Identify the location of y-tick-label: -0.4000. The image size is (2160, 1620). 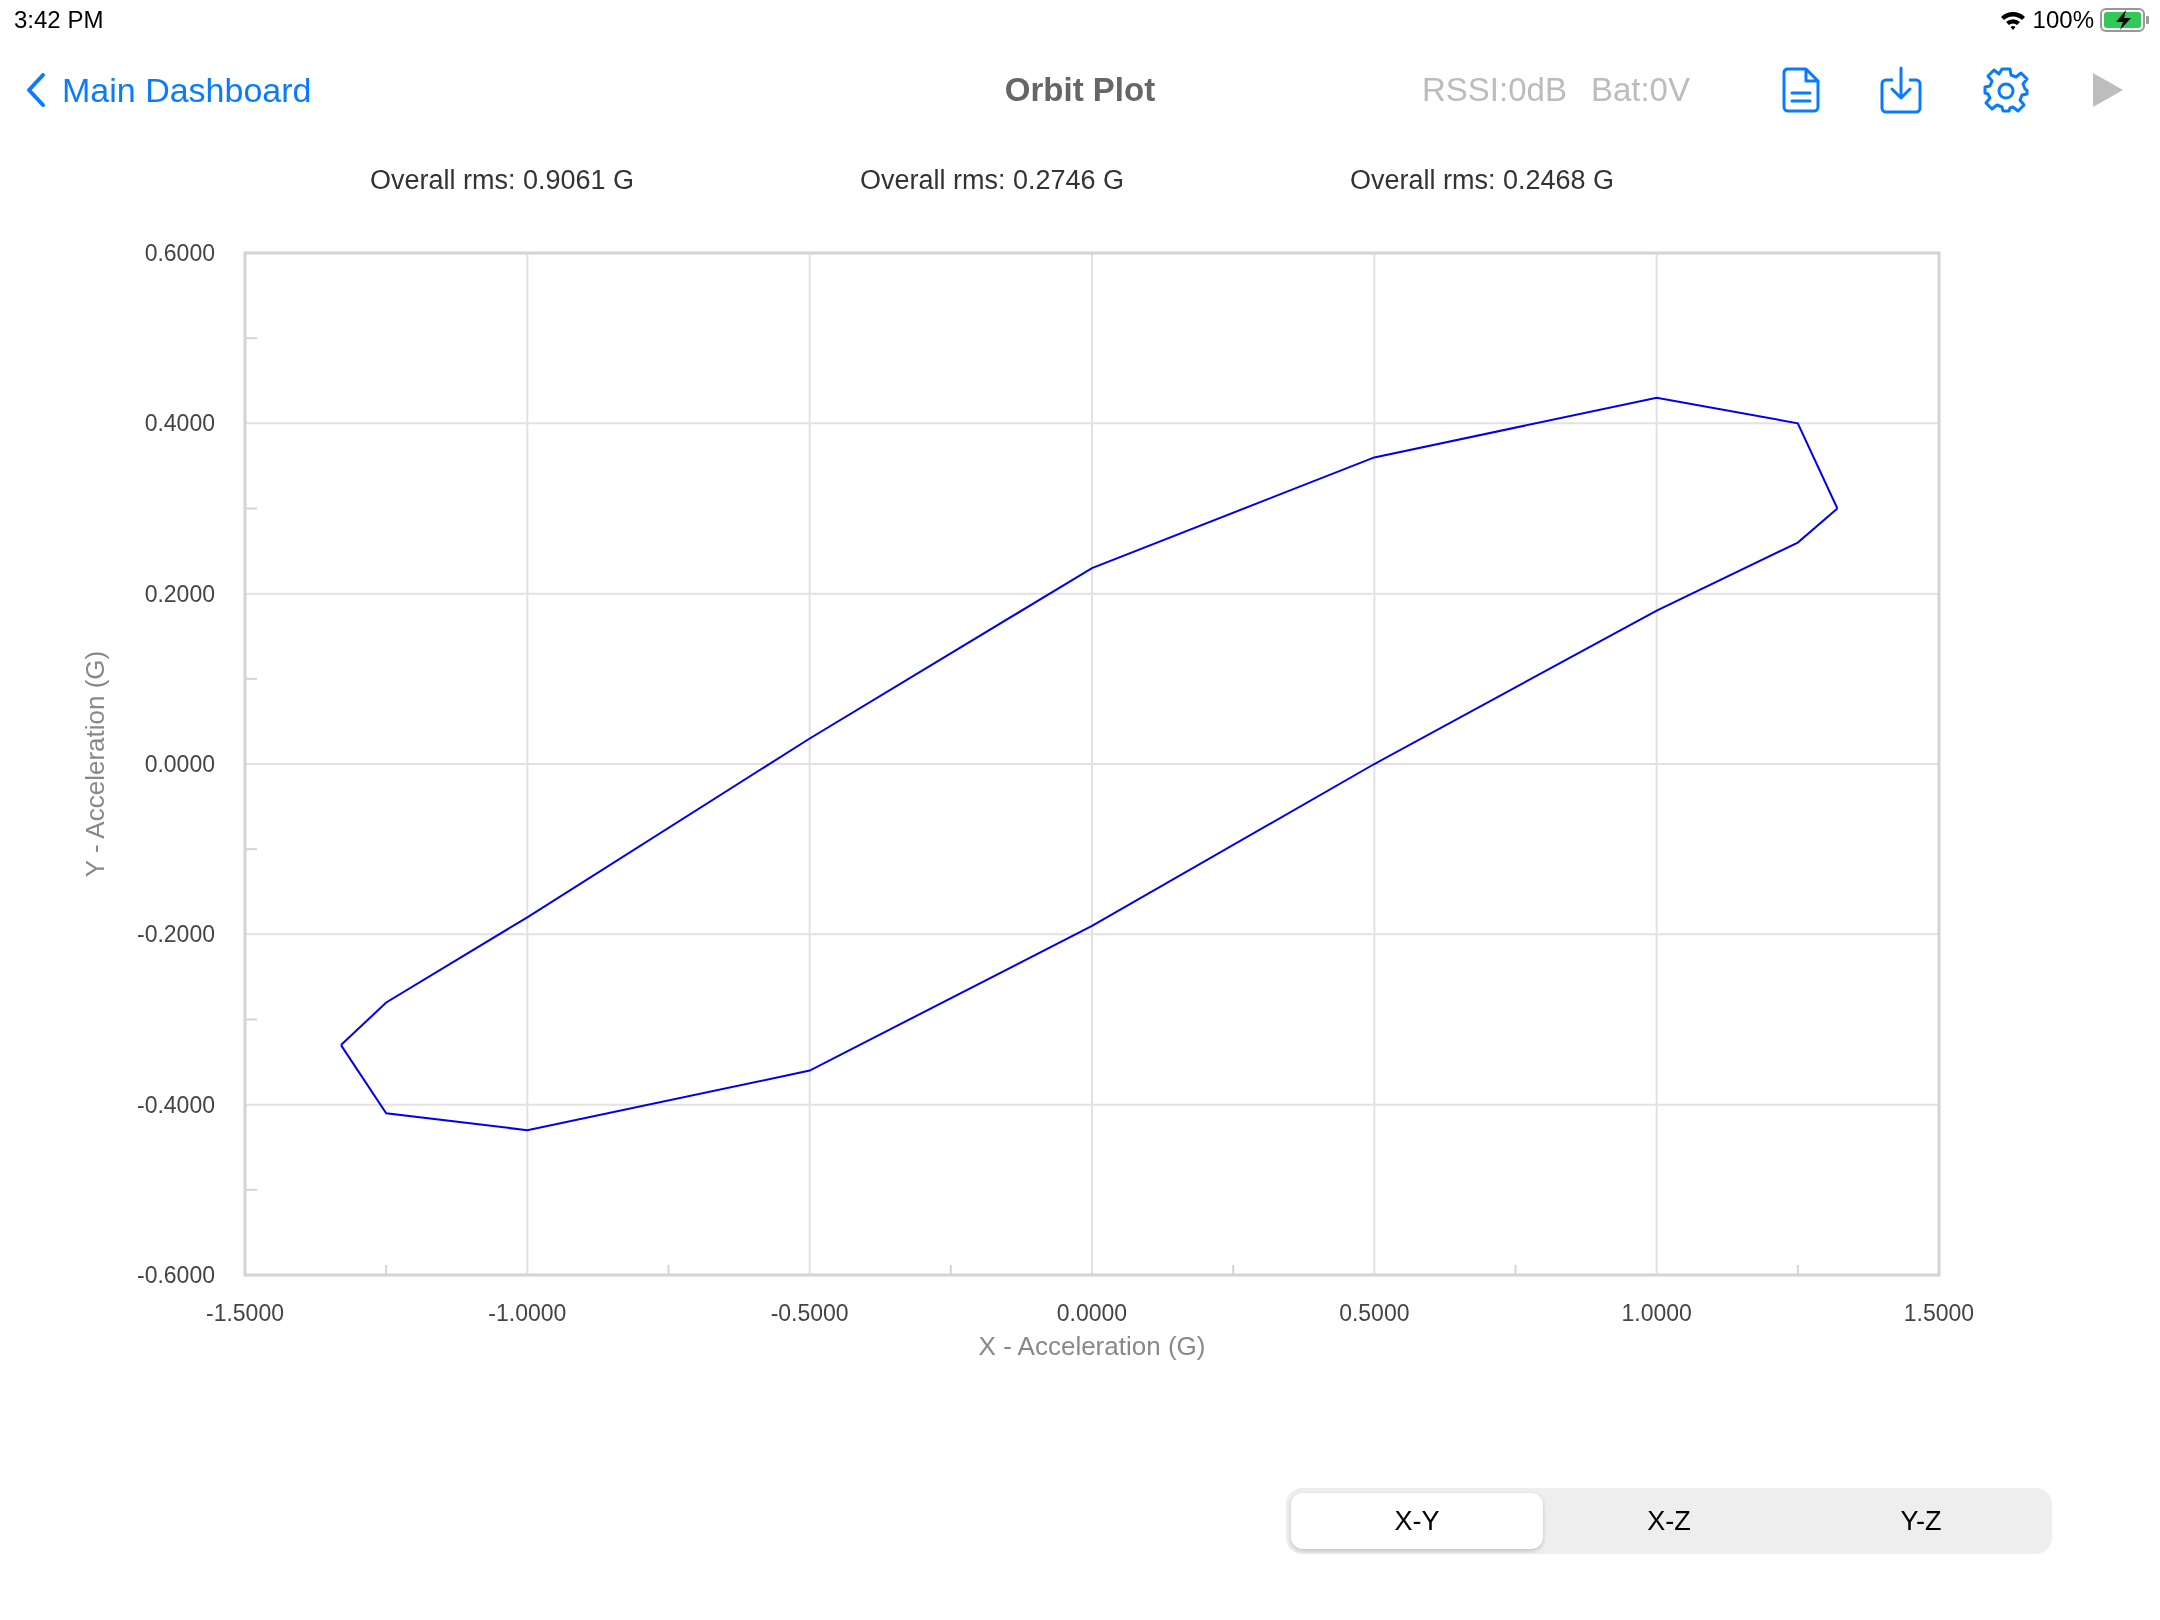
(176, 1104).